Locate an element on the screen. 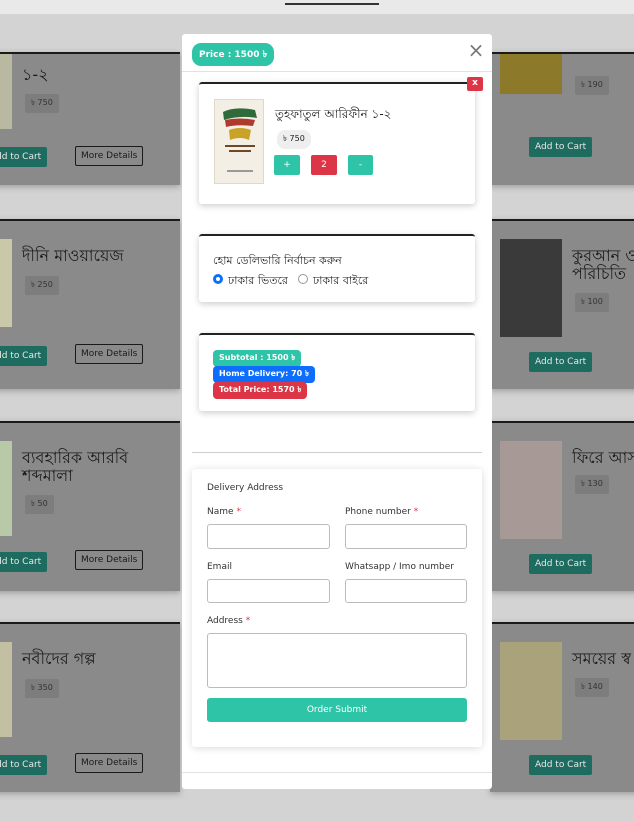  address-field is located at coordinates (337, 660).